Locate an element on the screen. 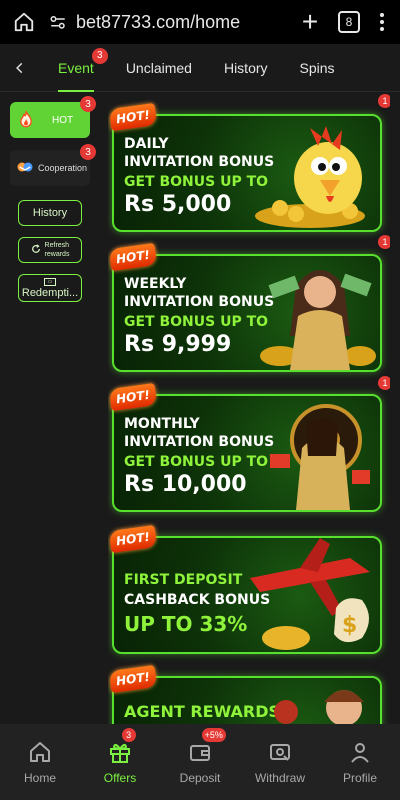 The height and width of the screenshot is (800, 400). tab-history: History is located at coordinates (246, 68).